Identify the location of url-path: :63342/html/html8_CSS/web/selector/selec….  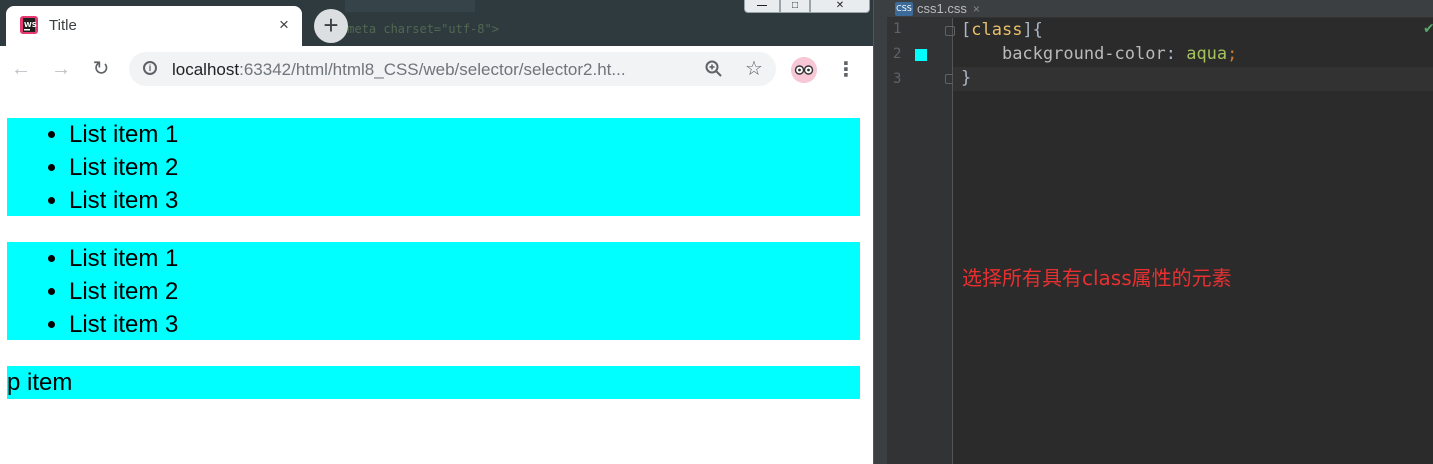
(432, 69).